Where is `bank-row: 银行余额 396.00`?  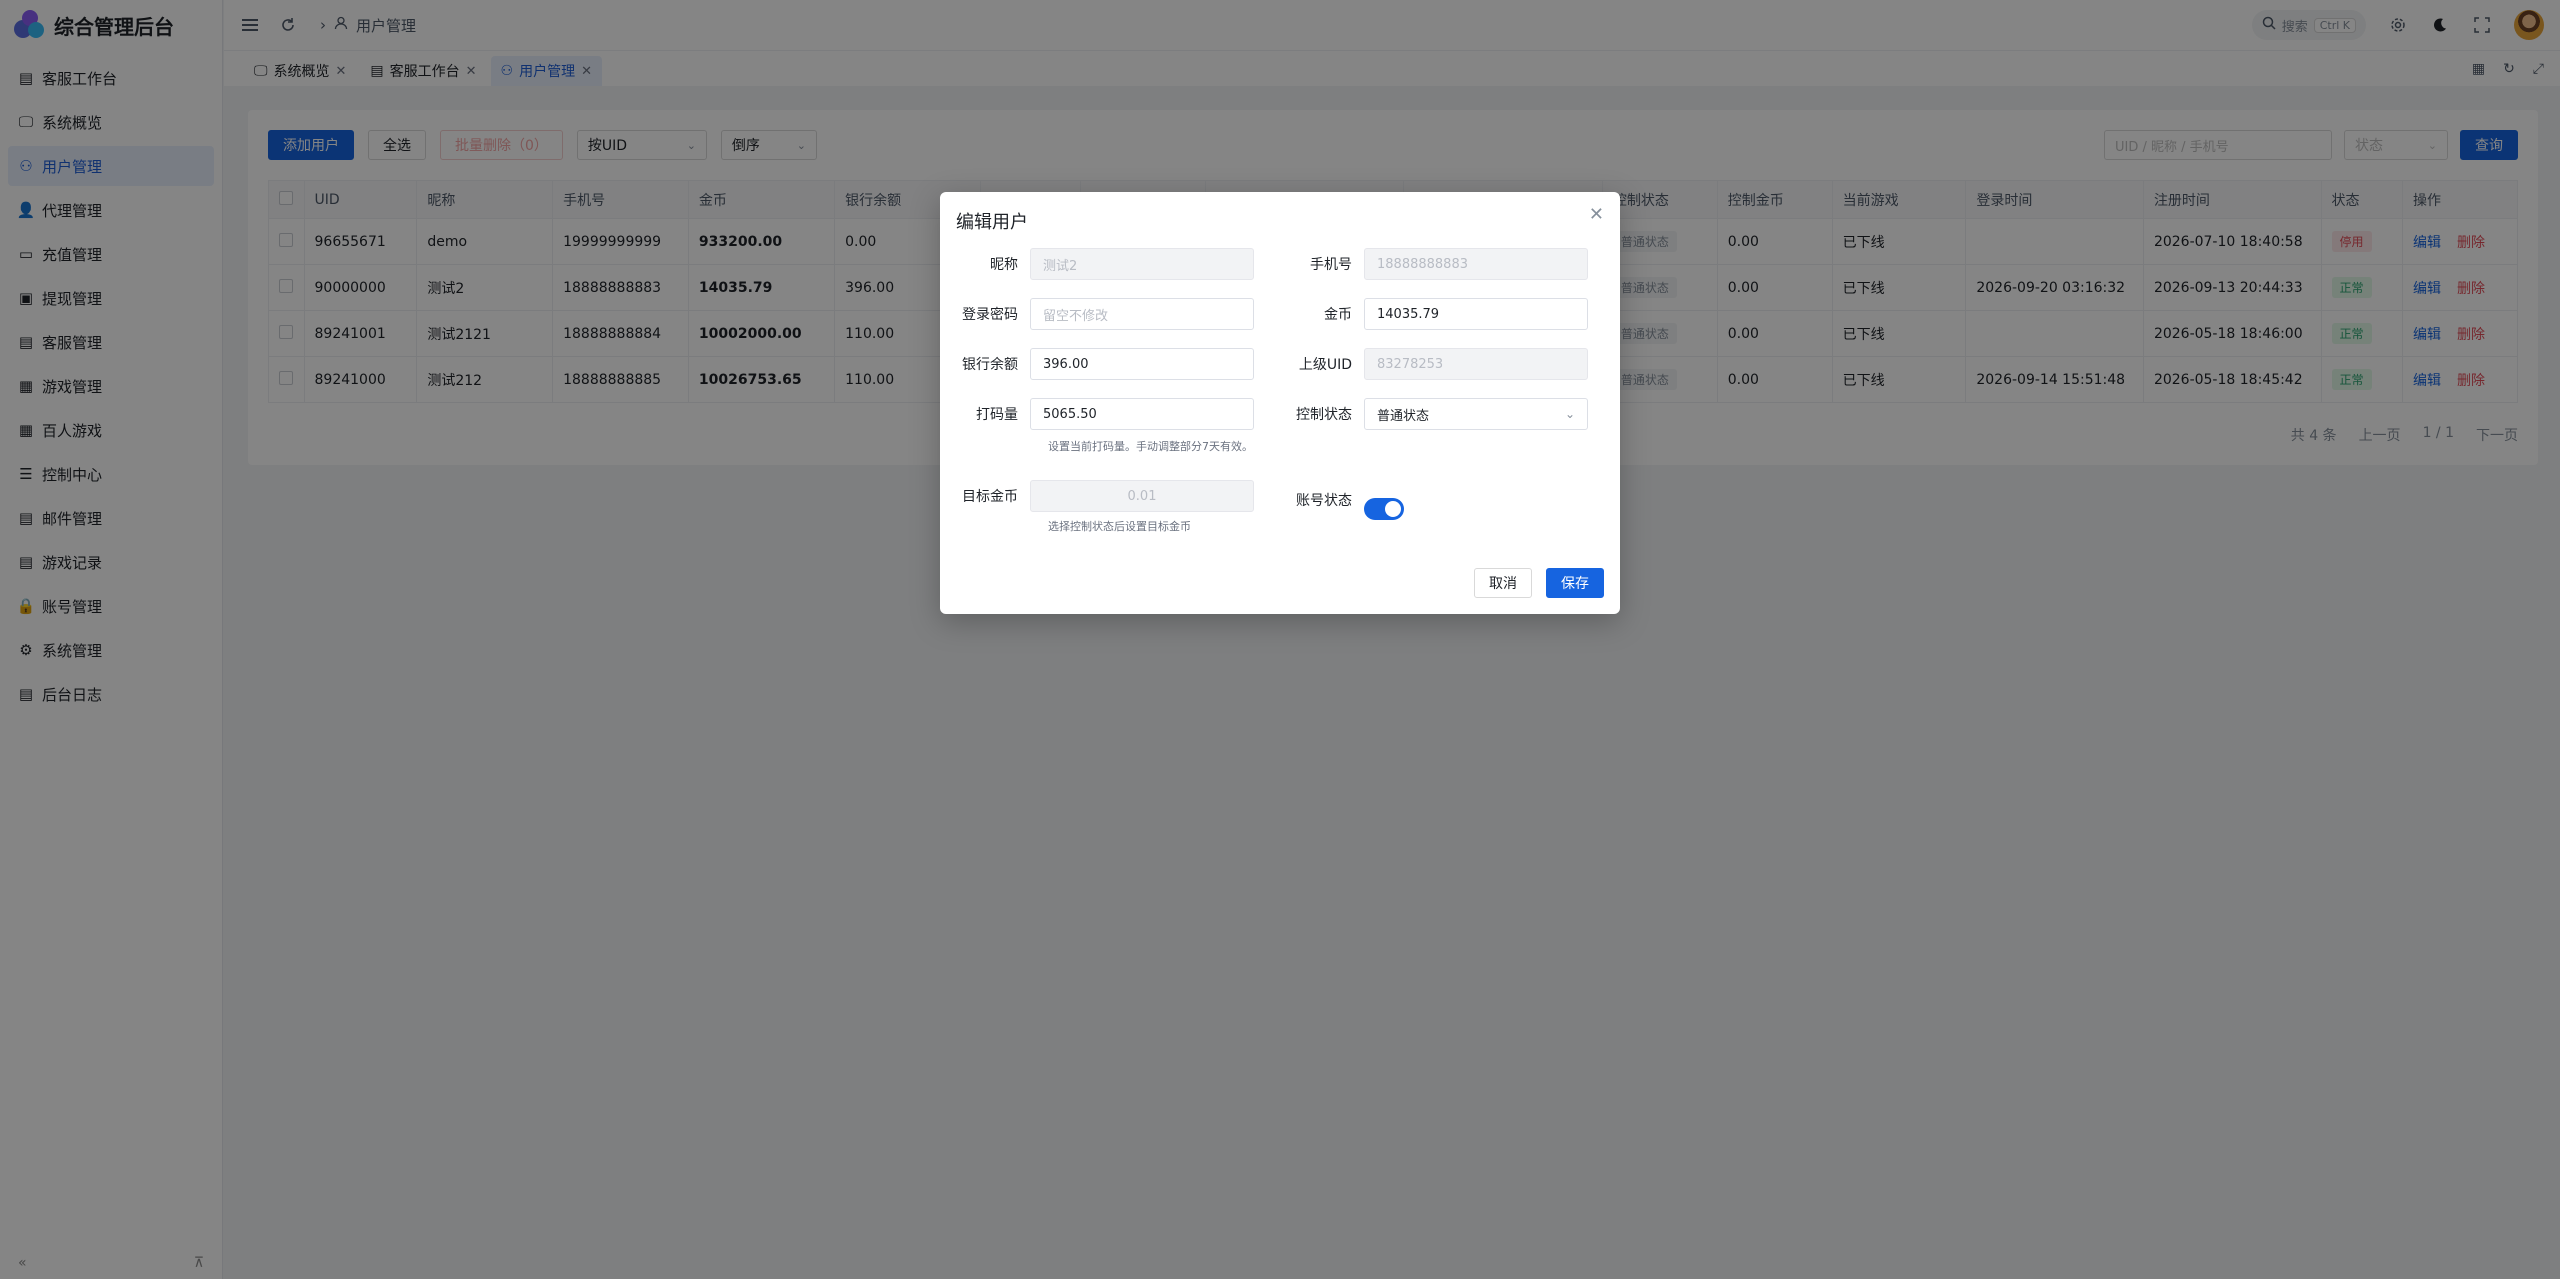 bank-row: 银行余额 396.00 is located at coordinates (1097, 364).